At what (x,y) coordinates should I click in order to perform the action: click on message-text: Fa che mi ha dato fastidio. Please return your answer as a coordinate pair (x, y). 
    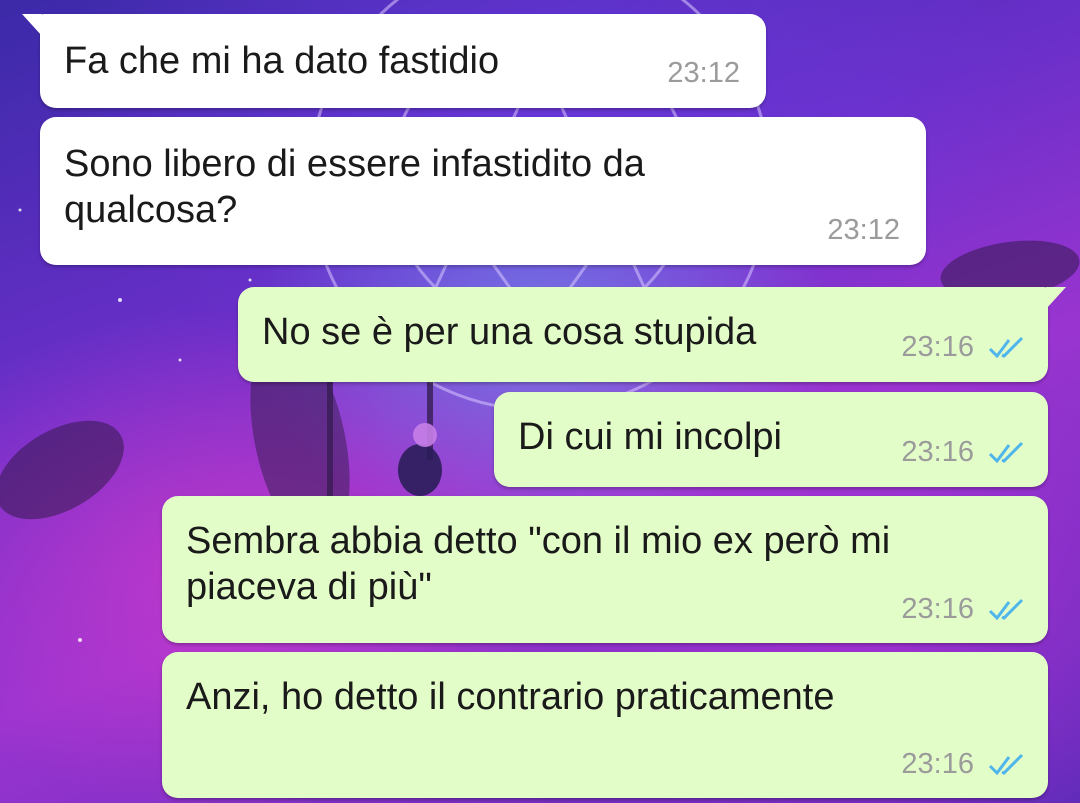
    Looking at the image, I should click on (282, 61).